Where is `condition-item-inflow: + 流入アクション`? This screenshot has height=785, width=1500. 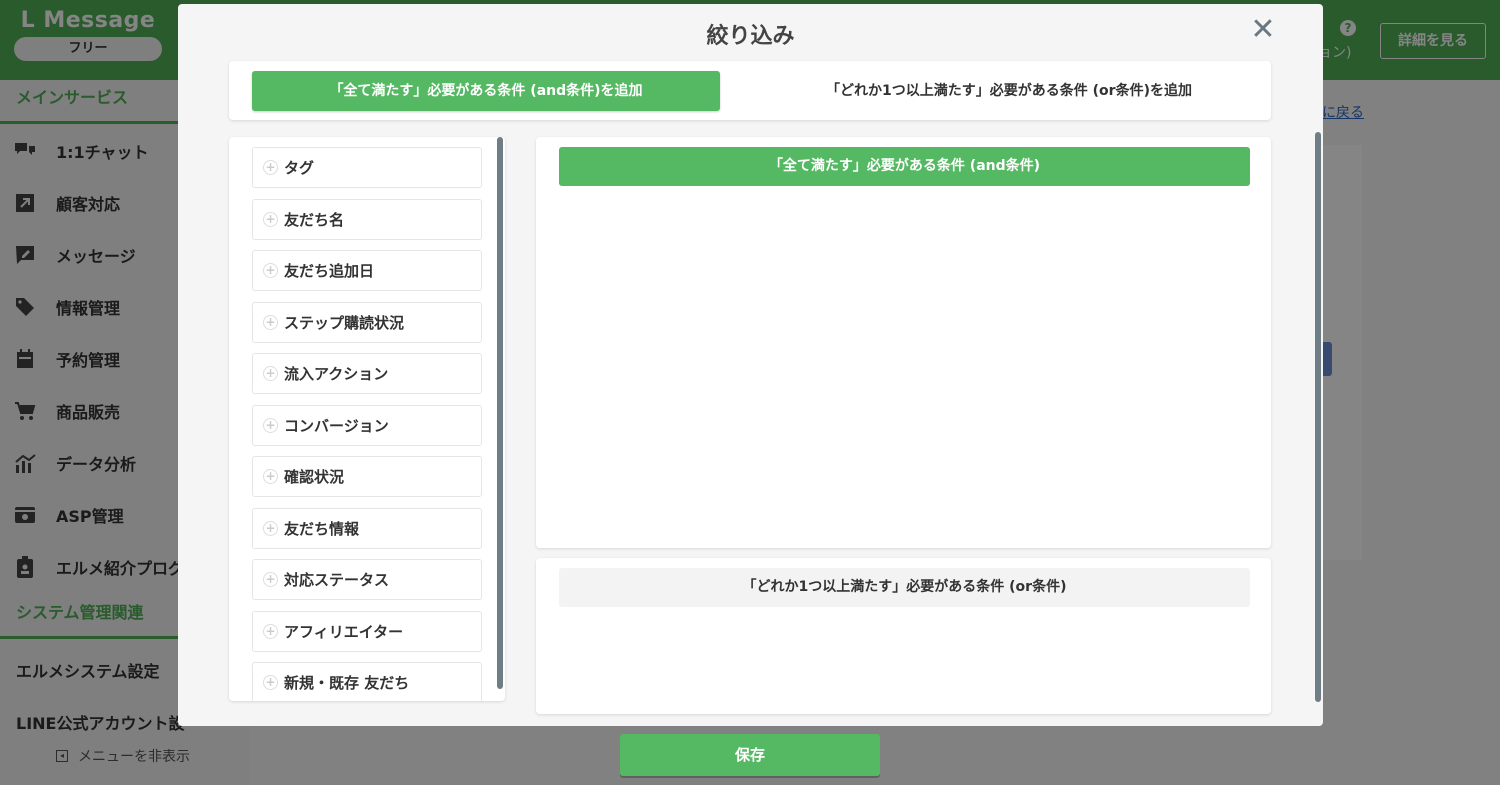 condition-item-inflow: + 流入アクション is located at coordinates (367, 373).